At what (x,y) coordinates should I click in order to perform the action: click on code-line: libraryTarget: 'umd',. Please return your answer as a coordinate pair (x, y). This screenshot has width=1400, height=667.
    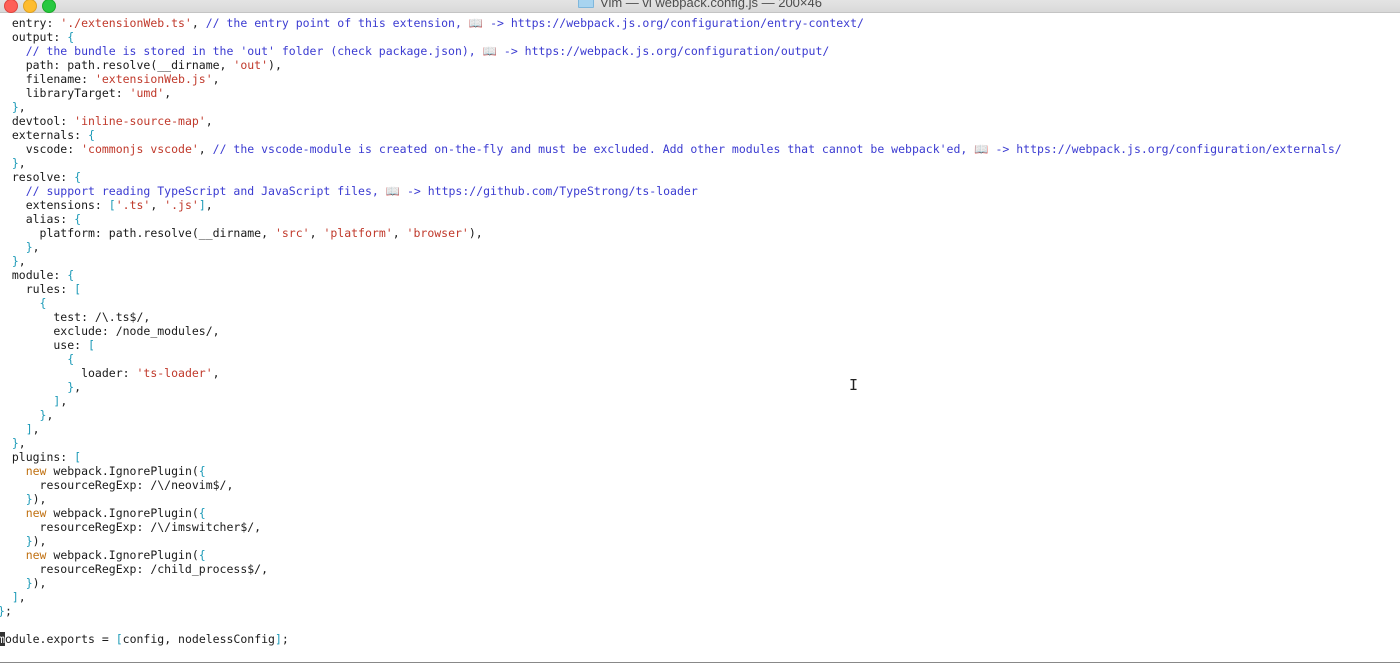
    Looking at the image, I should click on (85, 93).